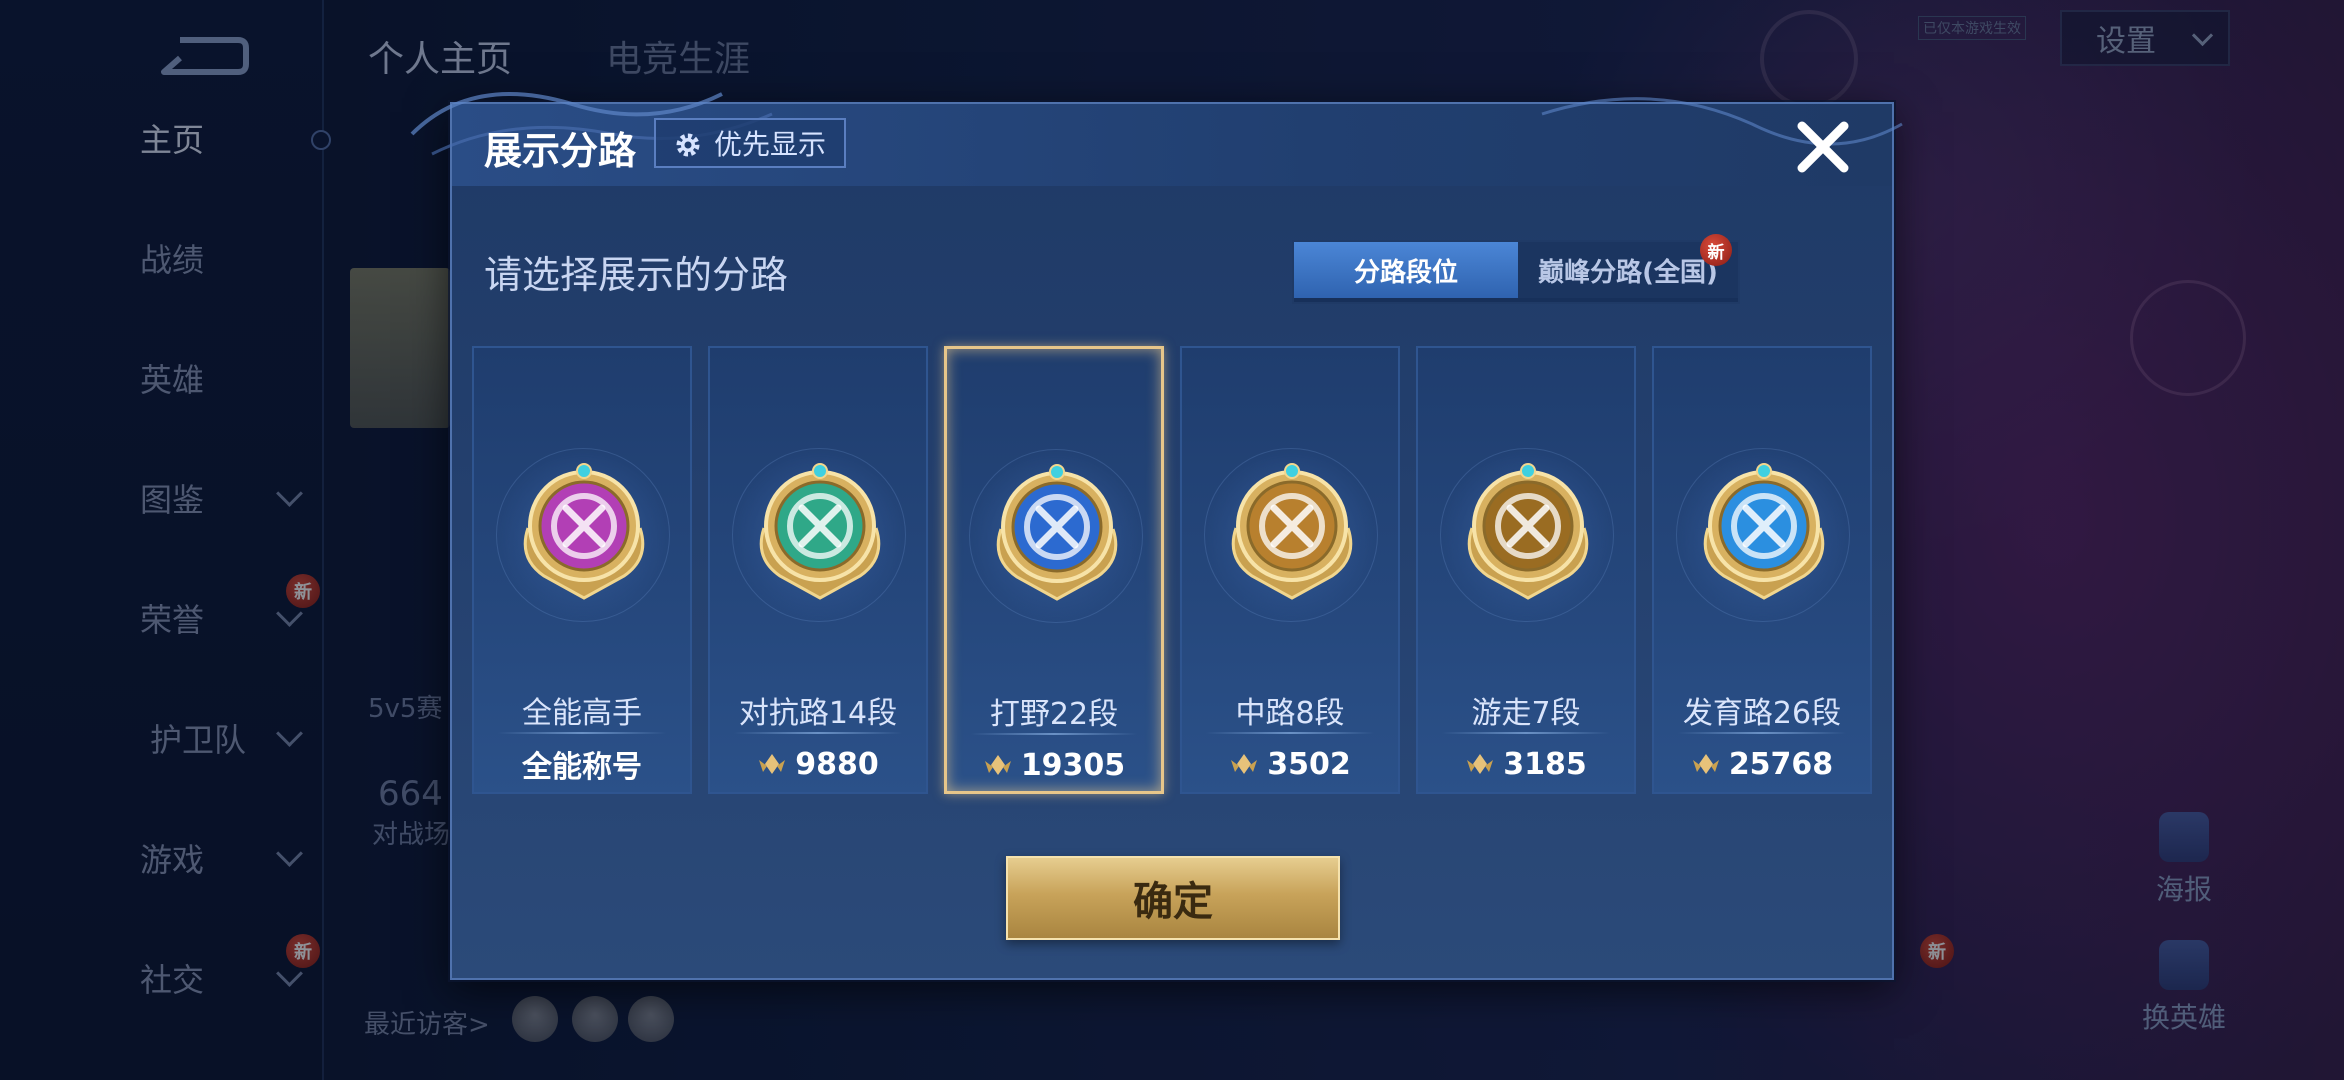 This screenshot has height=1080, width=2344. Describe the element at coordinates (1764, 531) in the screenshot. I see `farm-lane-emblem-icon` at that location.